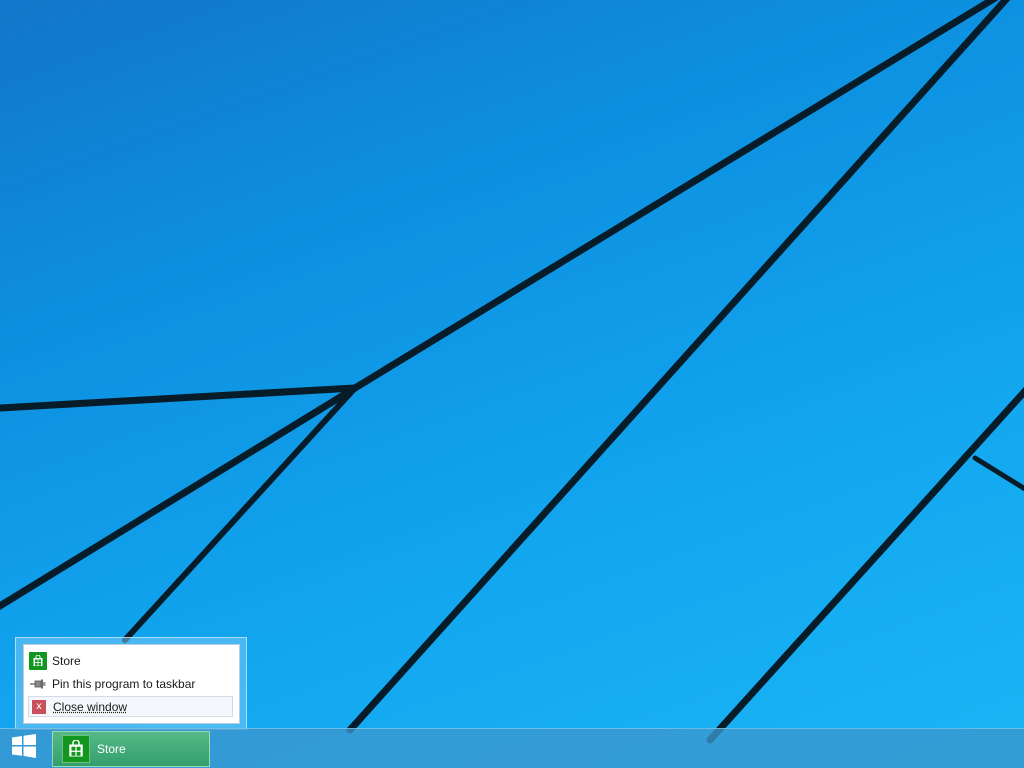  I want to click on pin-to-taskbar-item: Pin this program to taskbar, so click(130, 683).